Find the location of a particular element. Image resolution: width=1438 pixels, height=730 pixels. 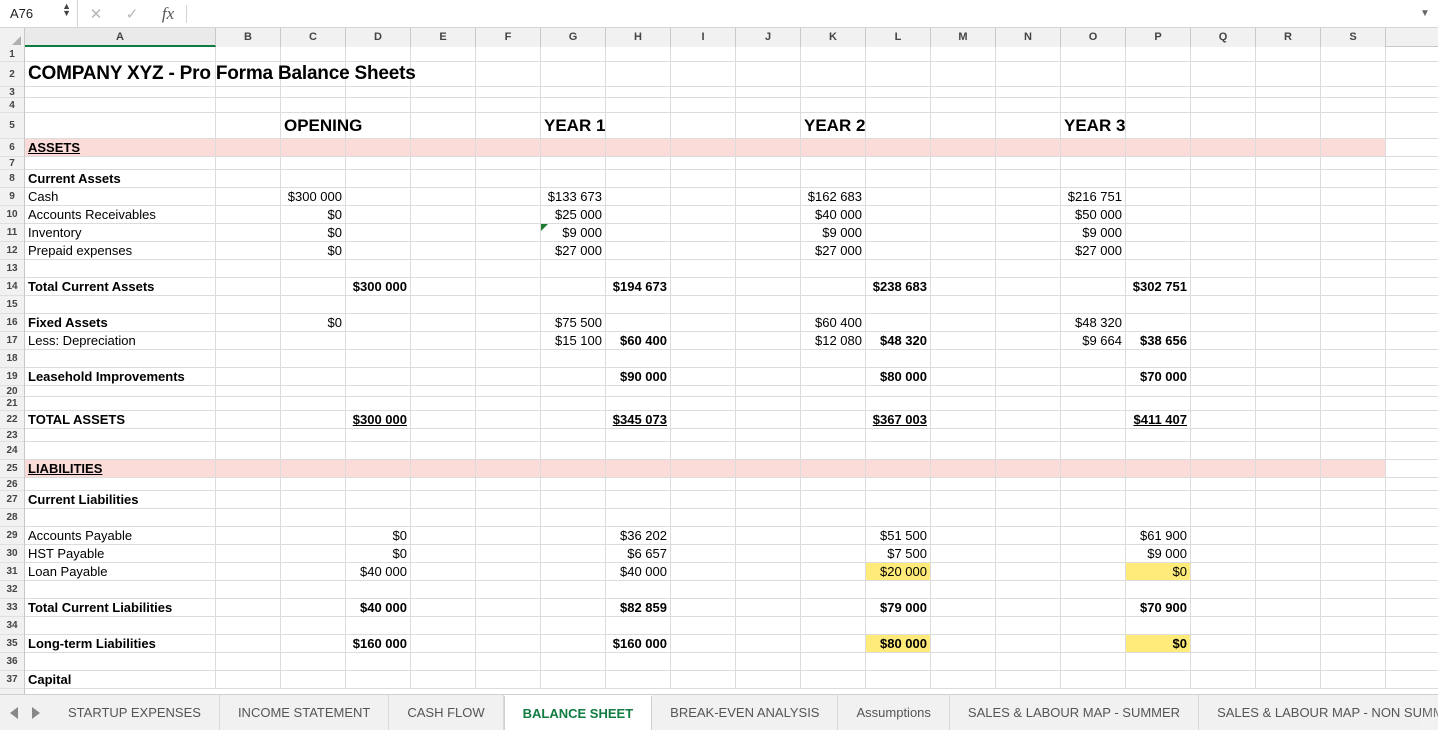

column-header-n: N is located at coordinates (1028, 37).